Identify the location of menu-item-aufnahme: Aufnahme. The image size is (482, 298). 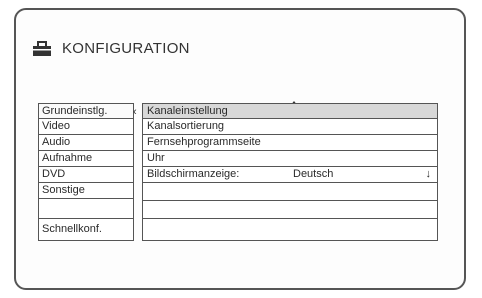
(86, 159).